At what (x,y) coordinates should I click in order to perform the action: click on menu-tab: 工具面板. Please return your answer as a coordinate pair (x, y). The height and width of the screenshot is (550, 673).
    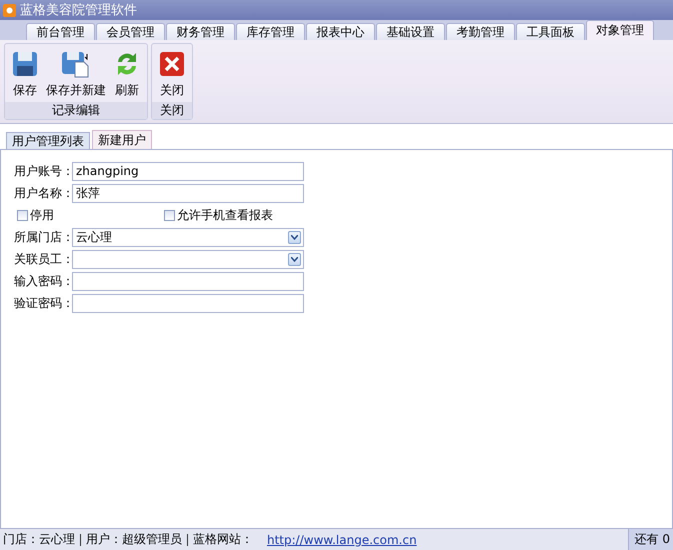
    Looking at the image, I should click on (550, 31).